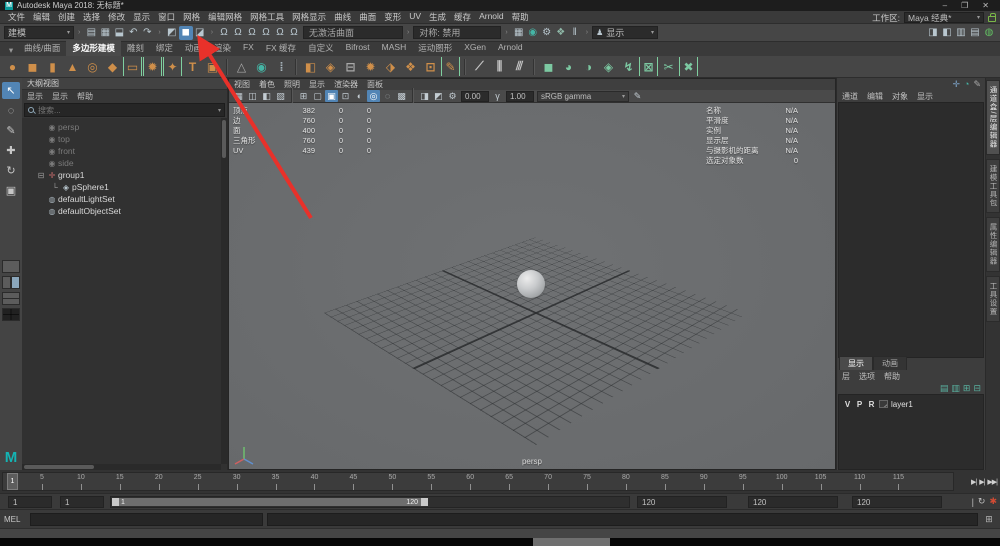  What do you see at coordinates (72, 66) in the screenshot?
I see `poly-cone-icon: ▲` at bounding box center [72, 66].